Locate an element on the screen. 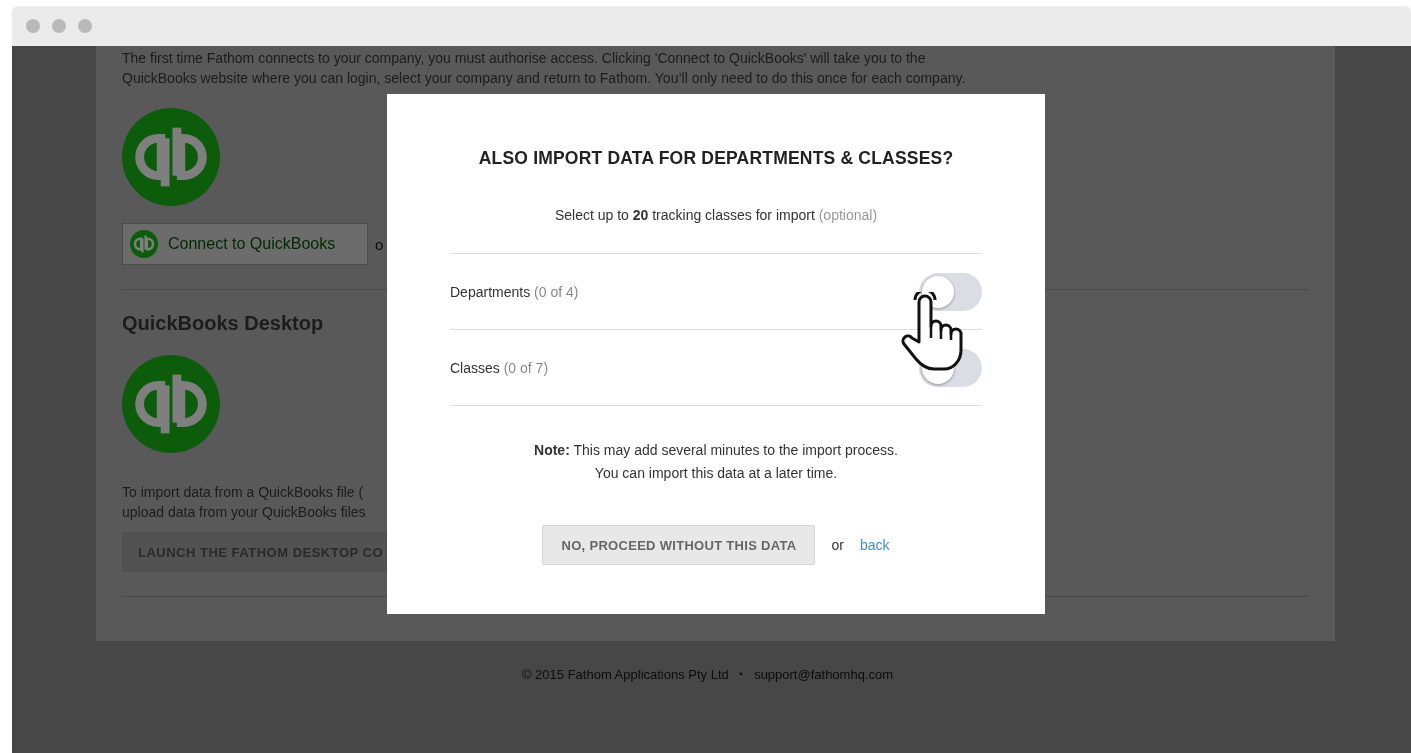  back-link: back is located at coordinates (874, 545).